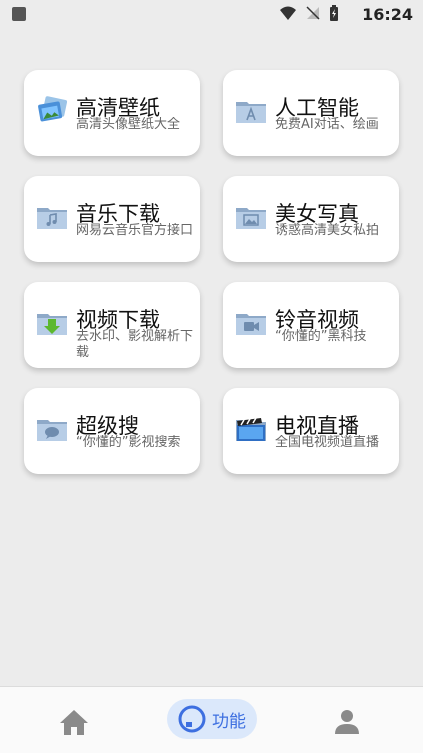 The image size is (423, 753). Describe the element at coordinates (128, 442) in the screenshot. I see `card-subtitle: “你懂的”影视搜索` at that location.